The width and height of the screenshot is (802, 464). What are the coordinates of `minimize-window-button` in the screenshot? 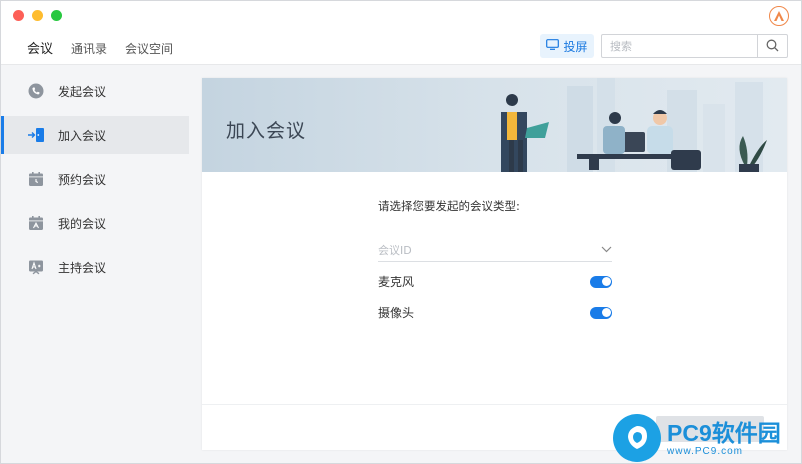 It's located at (37, 15).